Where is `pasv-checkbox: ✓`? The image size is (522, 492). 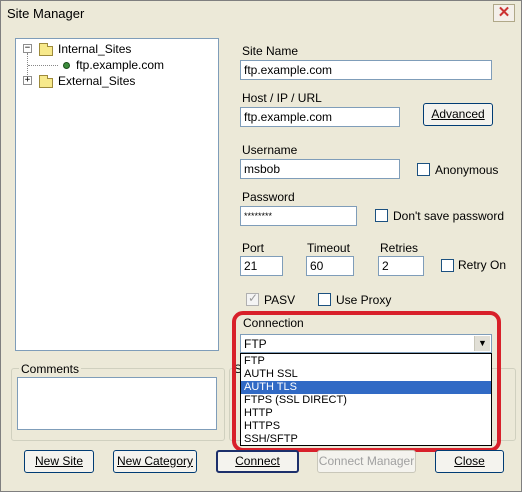
pasv-checkbox: ✓ is located at coordinates (252, 298).